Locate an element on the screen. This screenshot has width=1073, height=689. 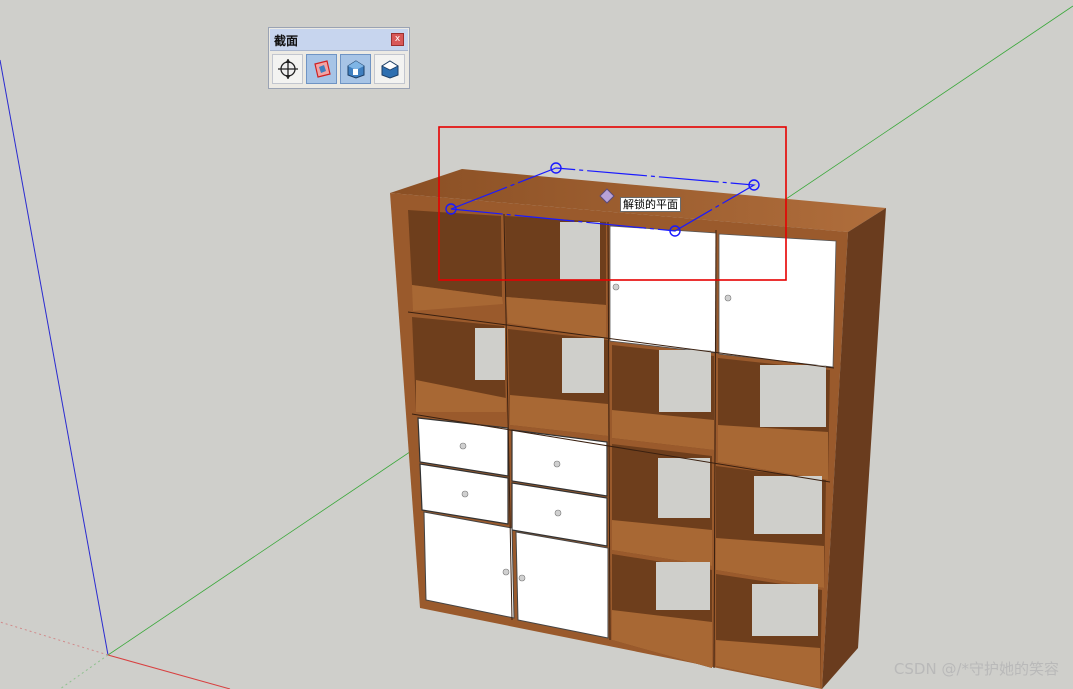
add-section-plane-icon is located at coordinates (287, 69).